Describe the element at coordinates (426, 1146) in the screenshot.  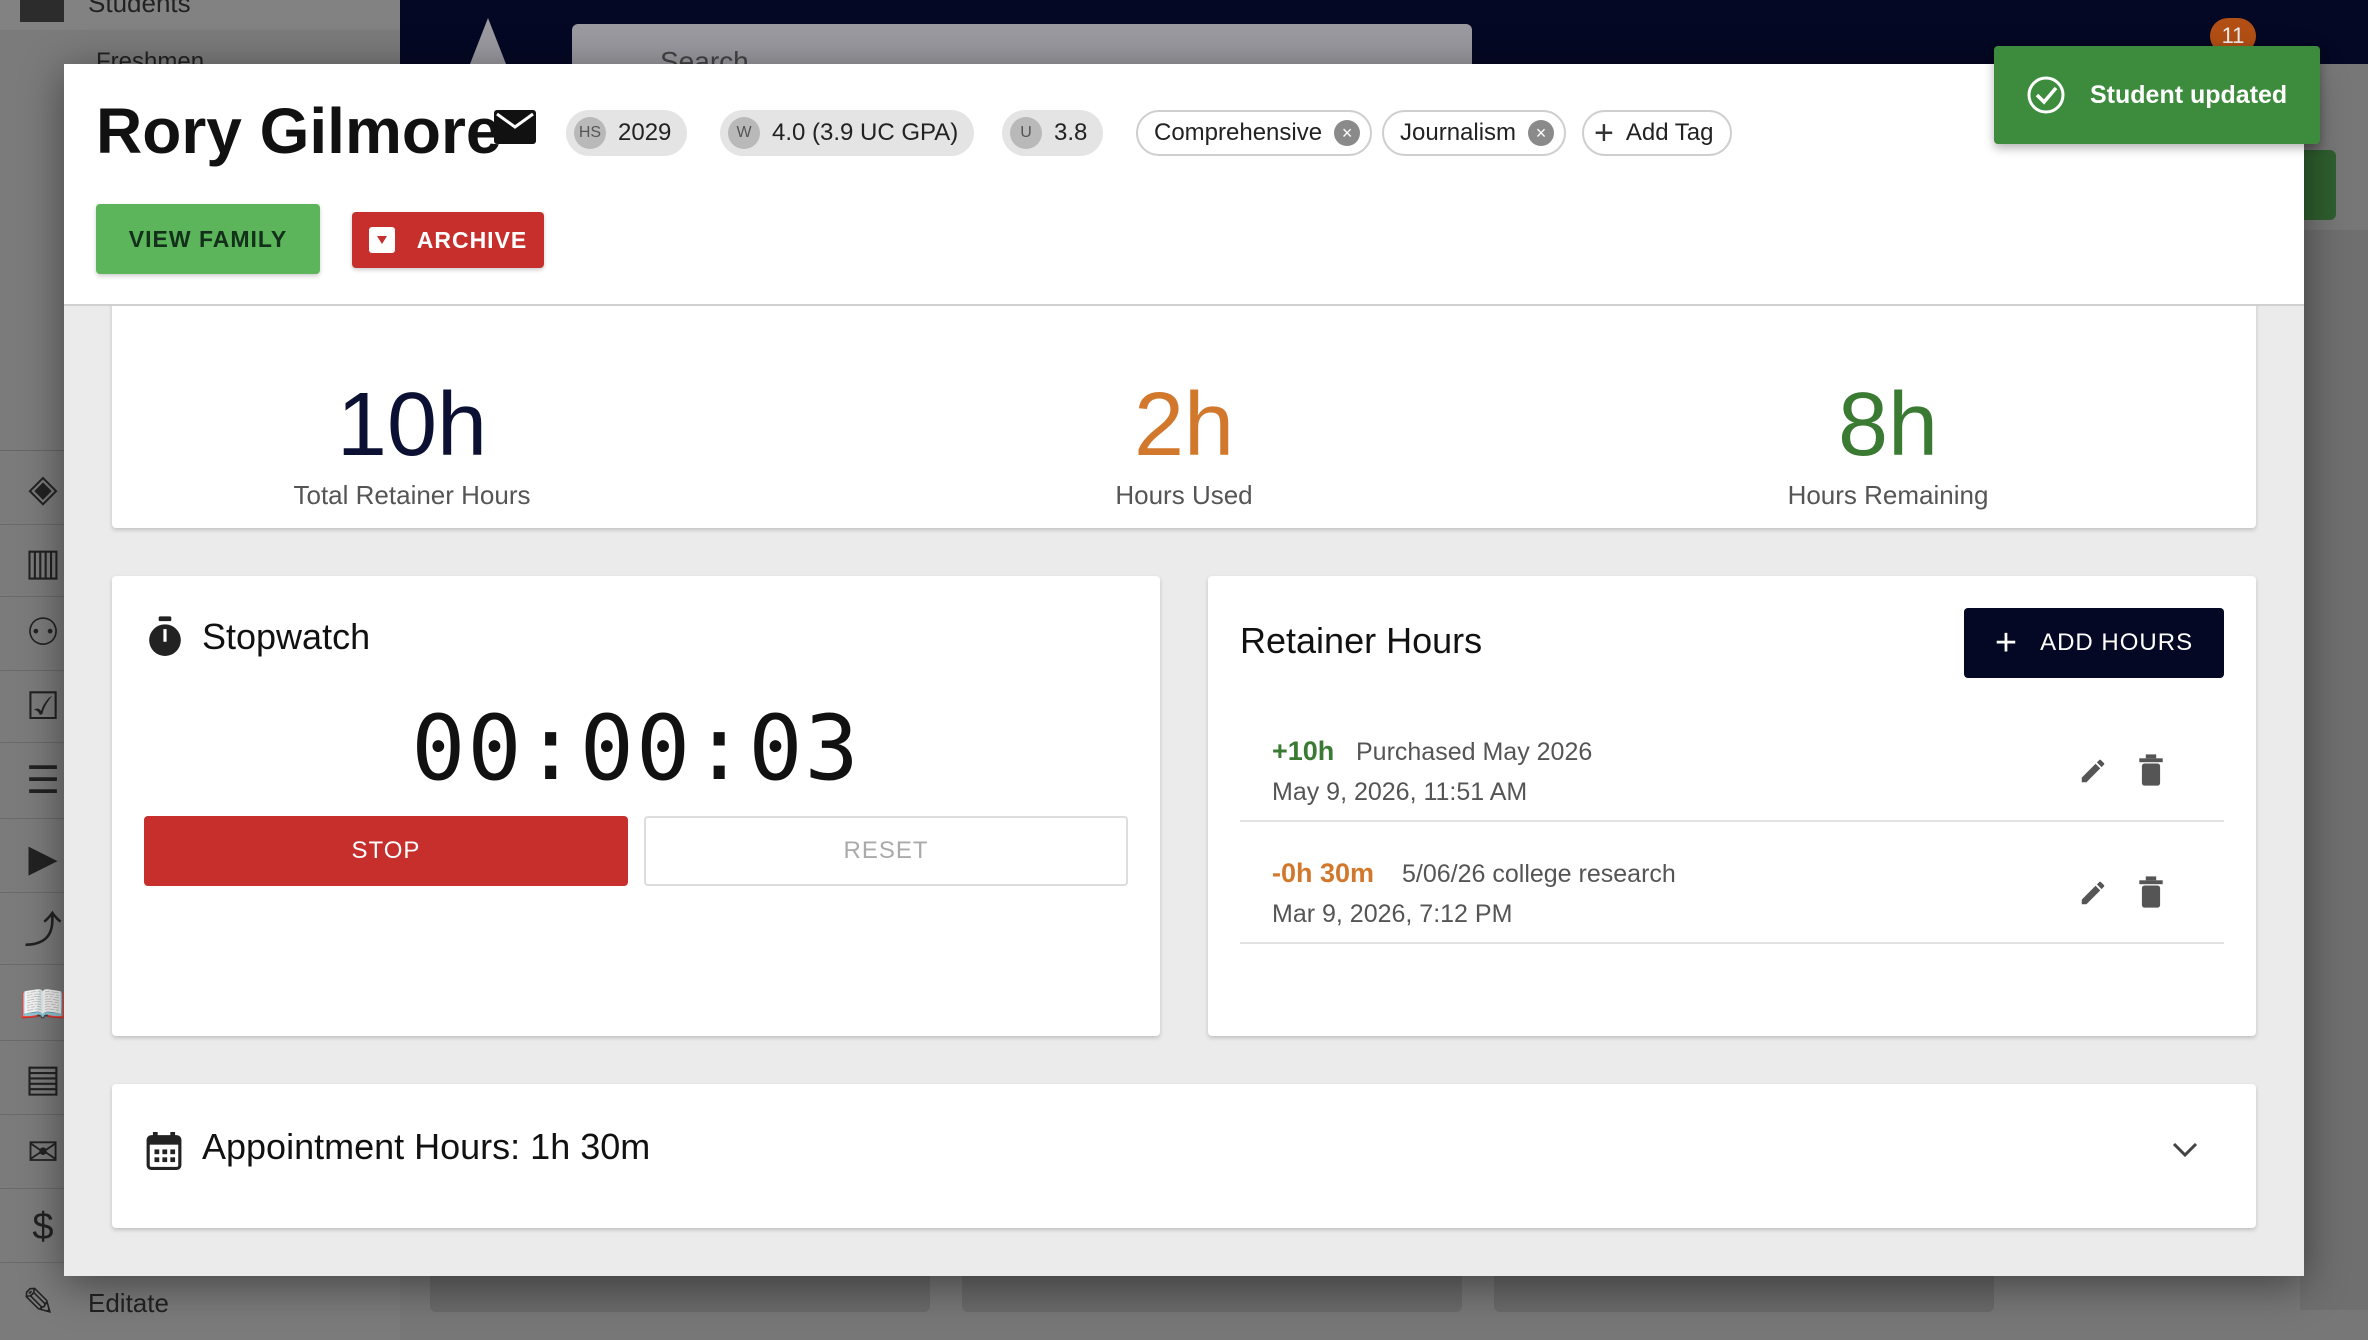
I see `appointment-hours-title: Appointment Hours: 1h 30m` at that location.